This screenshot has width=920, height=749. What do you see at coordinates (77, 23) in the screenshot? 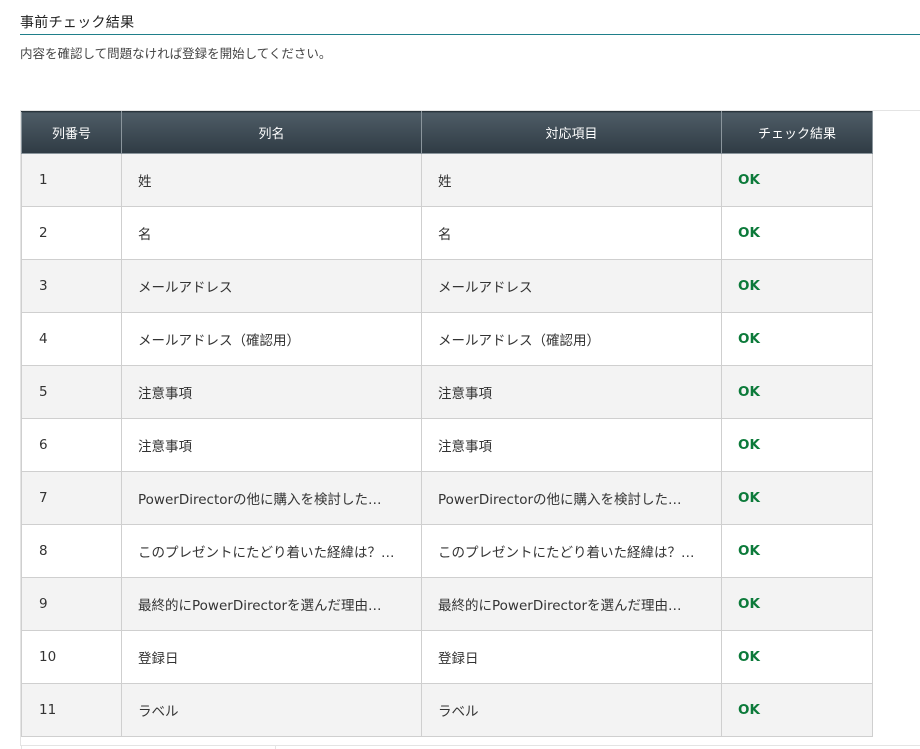
I see `section-title: 事前チェック結果` at bounding box center [77, 23].